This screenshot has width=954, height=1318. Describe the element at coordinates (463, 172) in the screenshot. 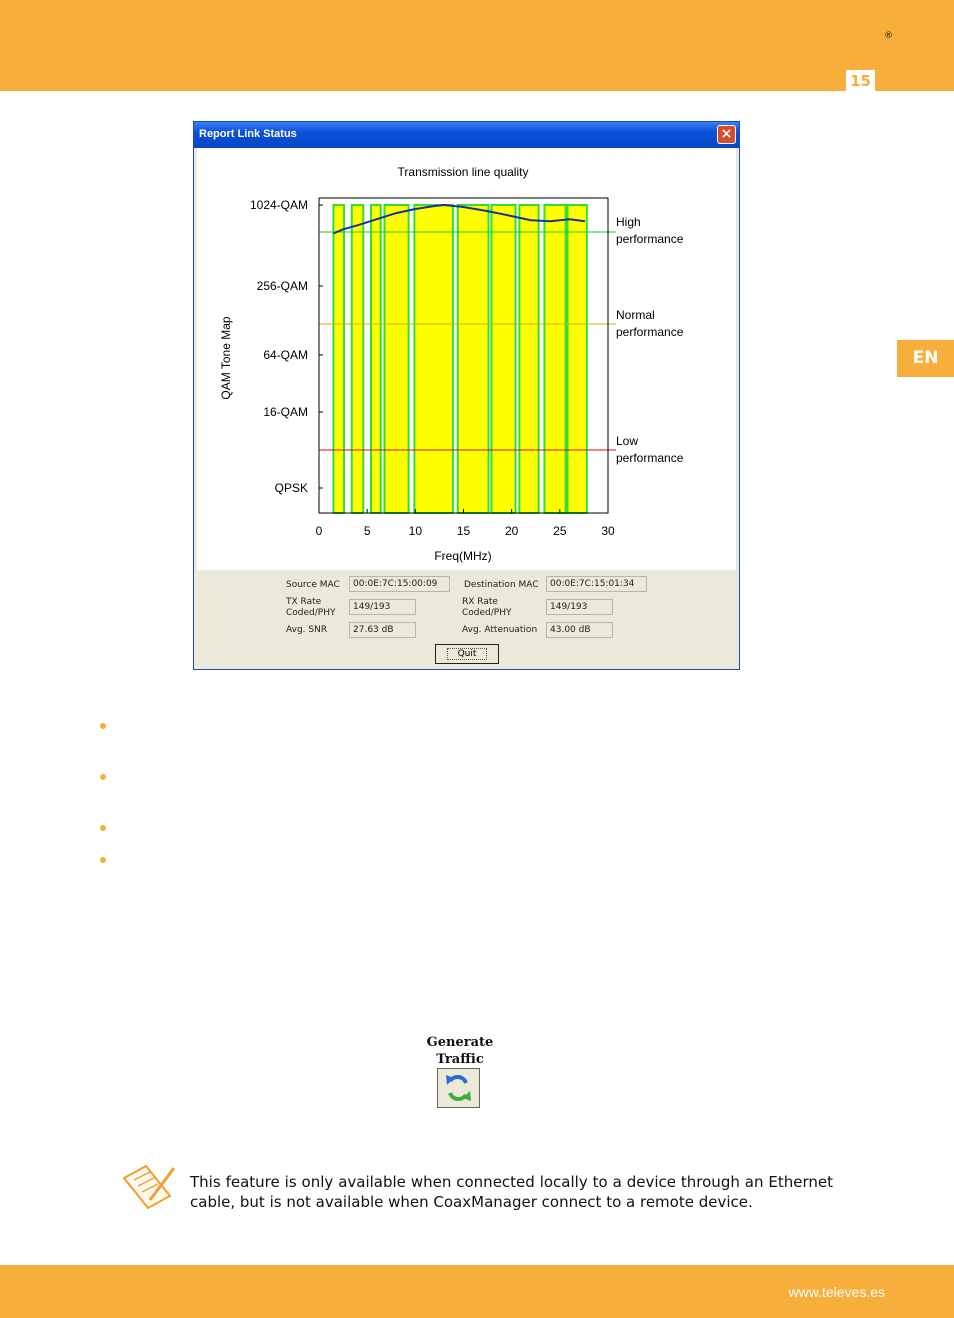

I see `chart-title: Transmission line quality` at that location.